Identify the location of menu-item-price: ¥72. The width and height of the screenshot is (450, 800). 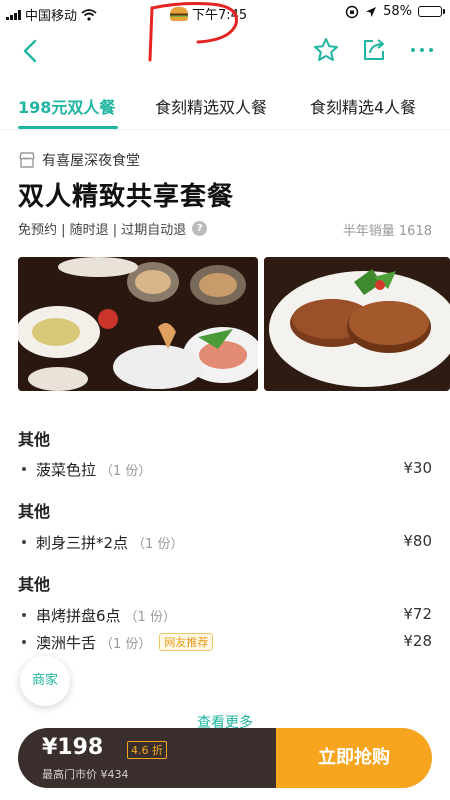
(417, 614).